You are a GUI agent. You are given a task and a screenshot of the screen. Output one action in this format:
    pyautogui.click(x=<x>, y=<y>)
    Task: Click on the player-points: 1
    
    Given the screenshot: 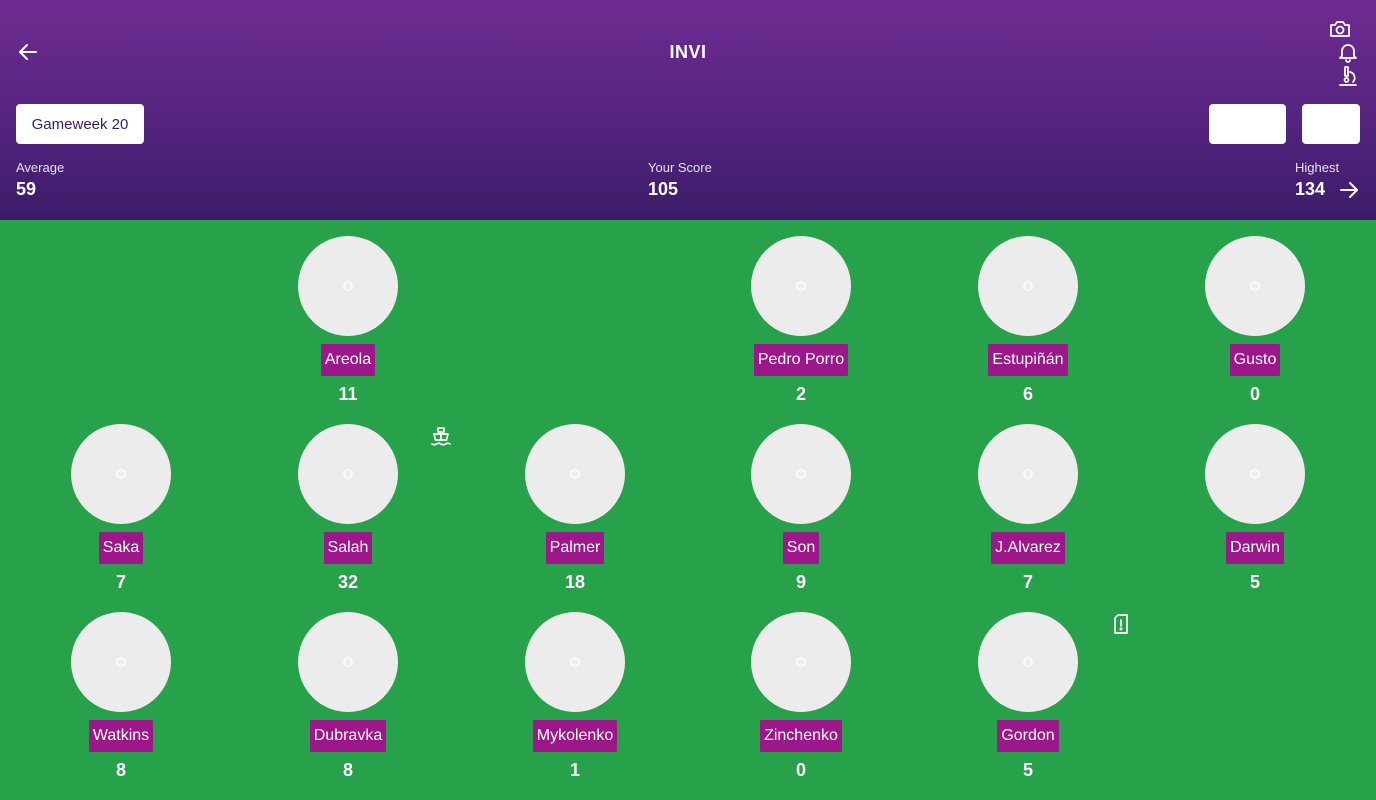 What is the action you would take?
    pyautogui.click(x=574, y=770)
    